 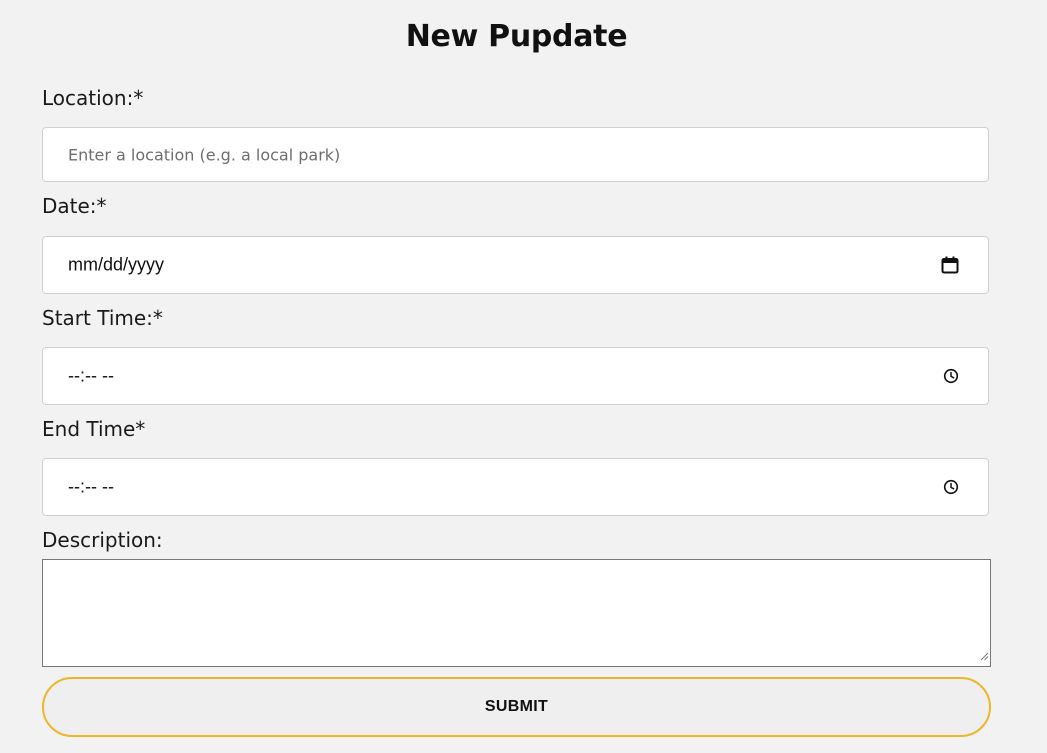 I want to click on submit-button: SUBMIT, so click(x=516, y=707).